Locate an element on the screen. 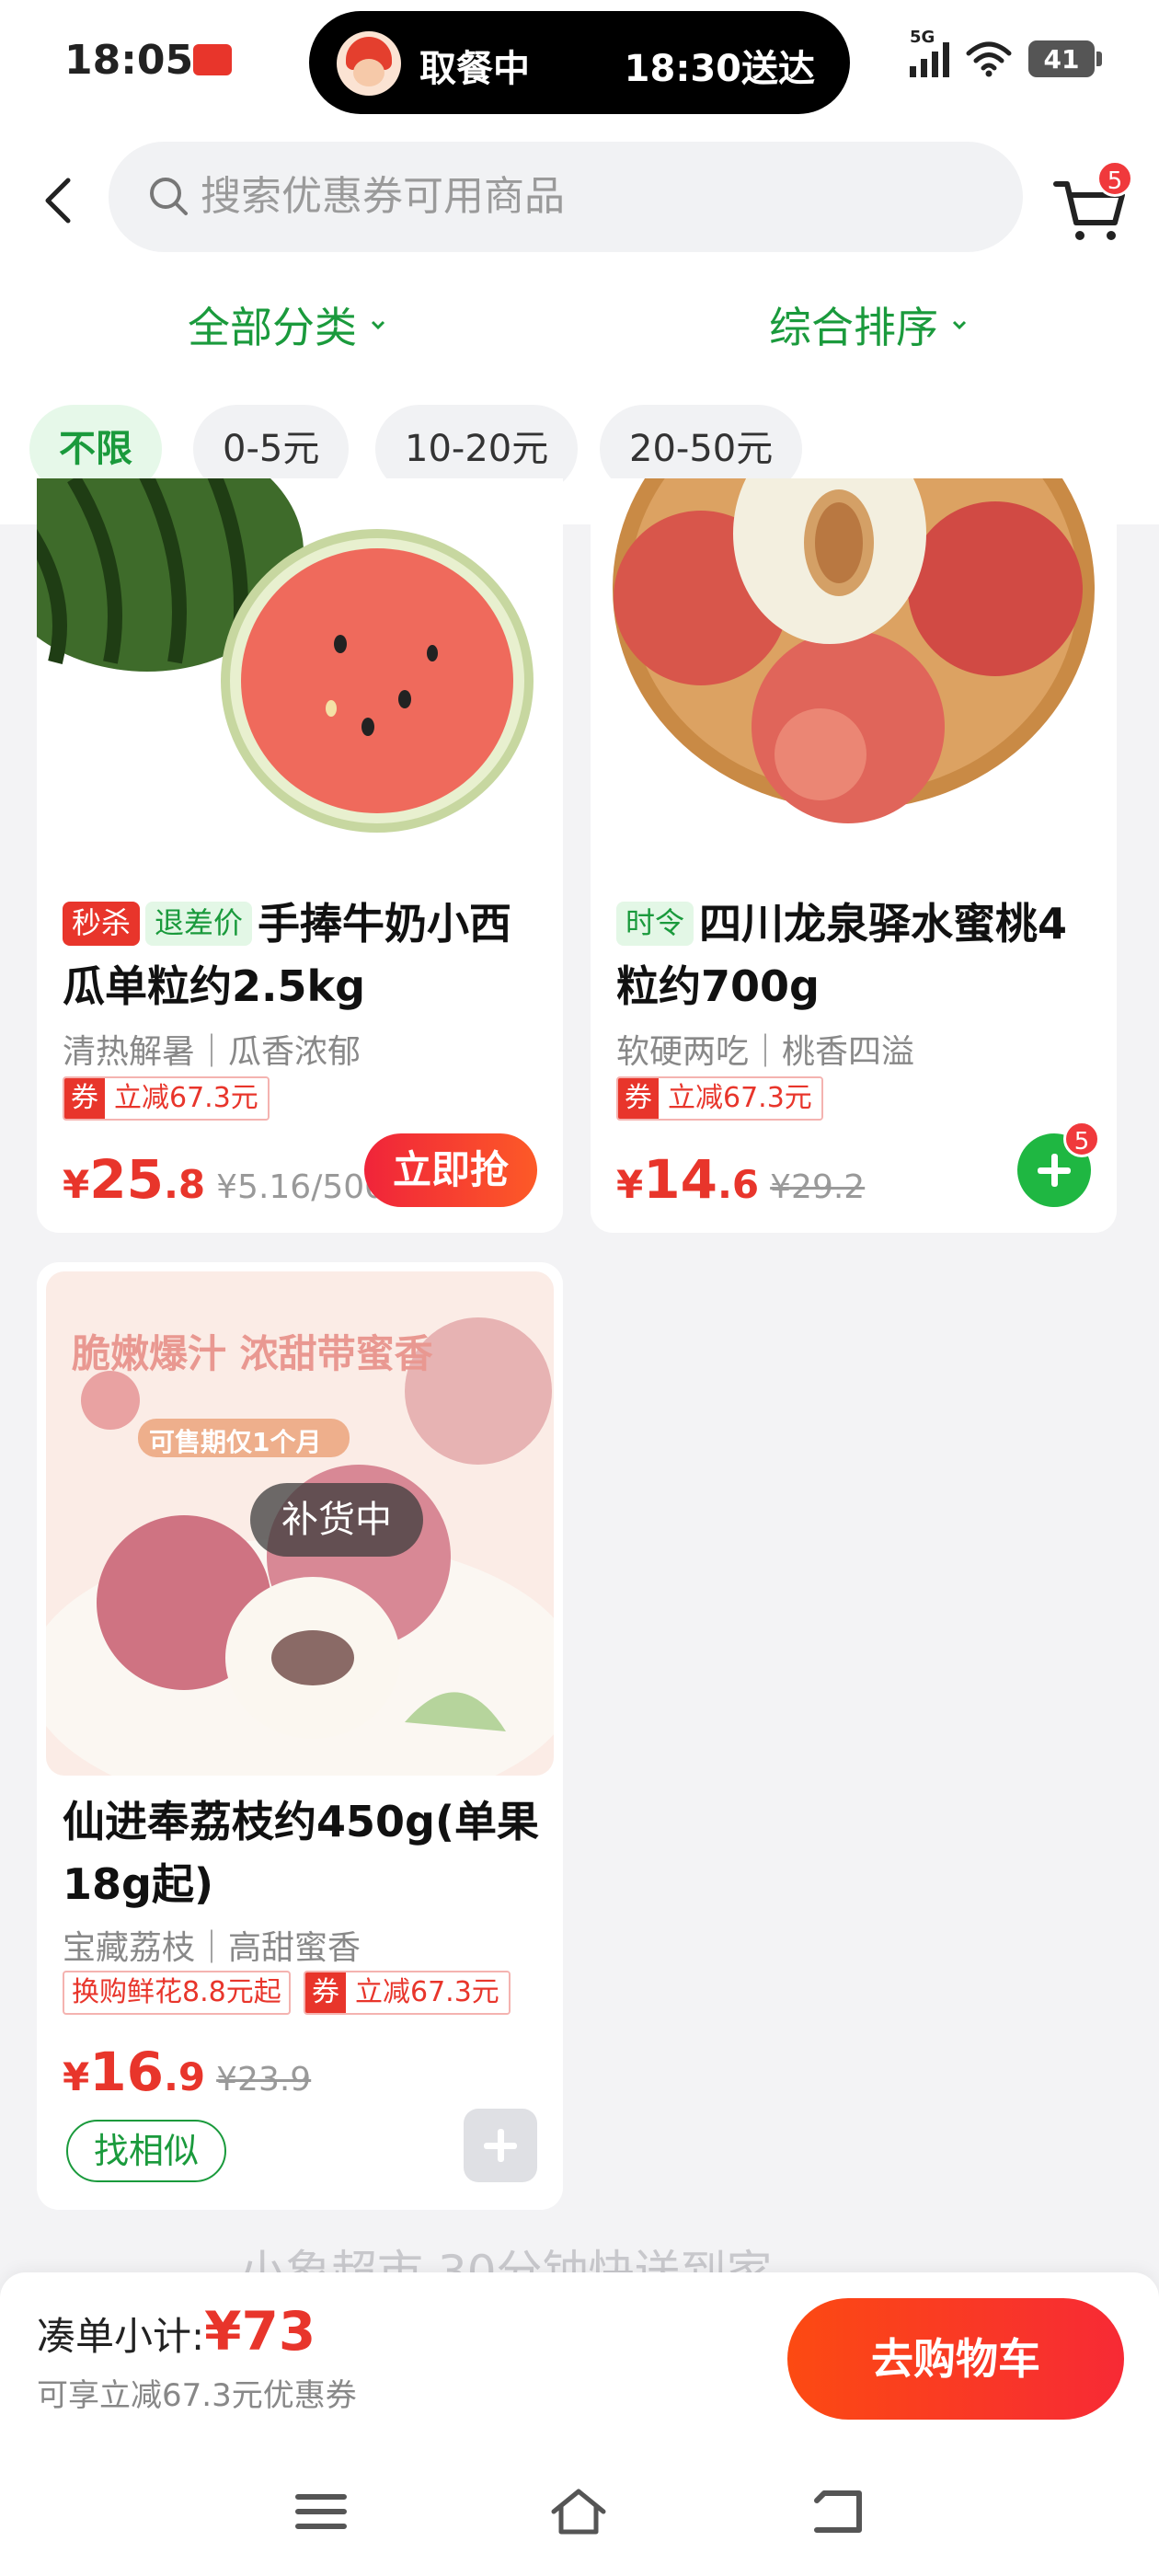 The width and height of the screenshot is (1159, 2576). subtotal: 凑单小计:¥73 is located at coordinates (176, 2331).